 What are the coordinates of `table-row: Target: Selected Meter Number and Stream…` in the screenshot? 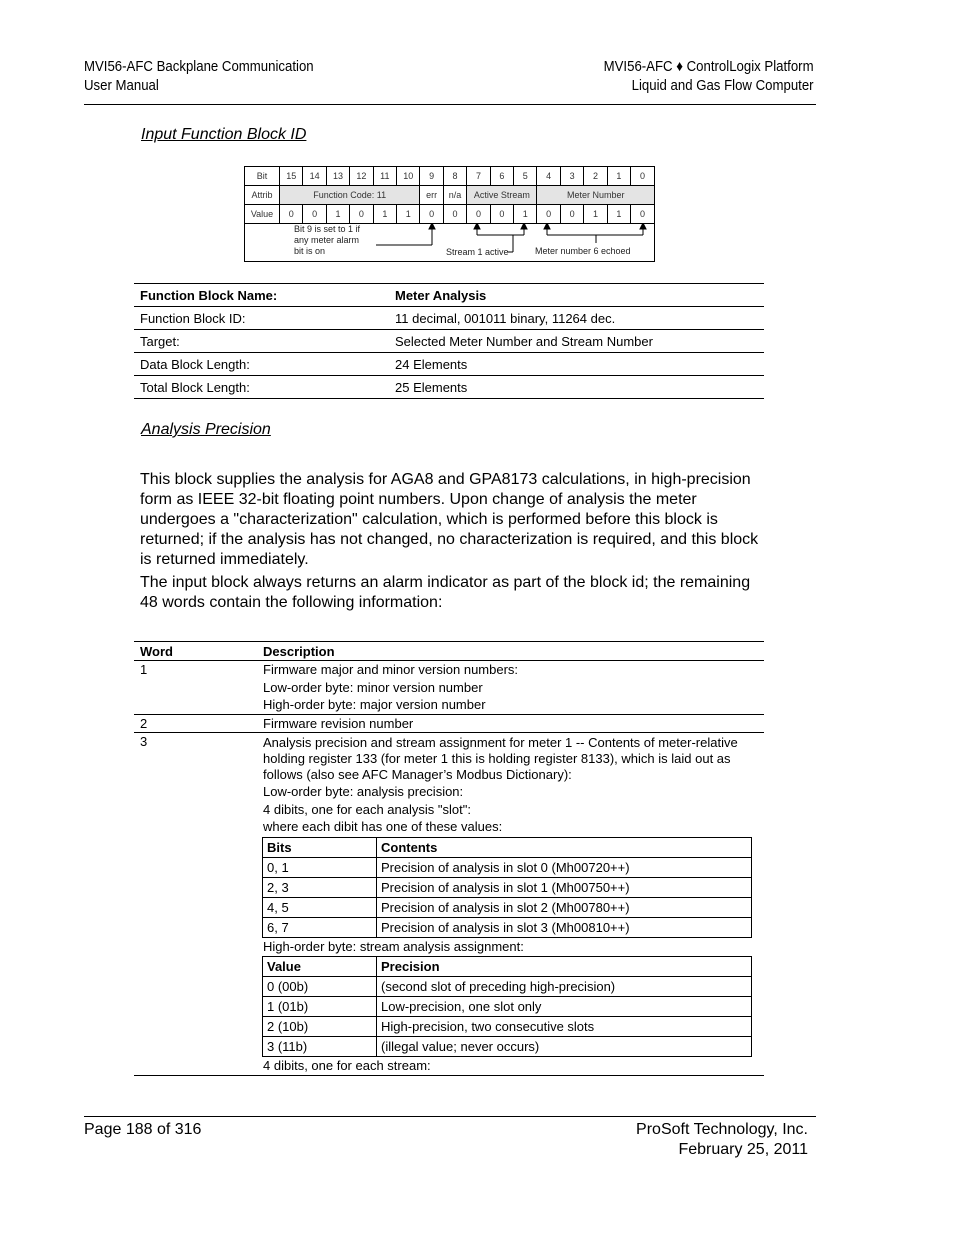 It's located at (449, 341).